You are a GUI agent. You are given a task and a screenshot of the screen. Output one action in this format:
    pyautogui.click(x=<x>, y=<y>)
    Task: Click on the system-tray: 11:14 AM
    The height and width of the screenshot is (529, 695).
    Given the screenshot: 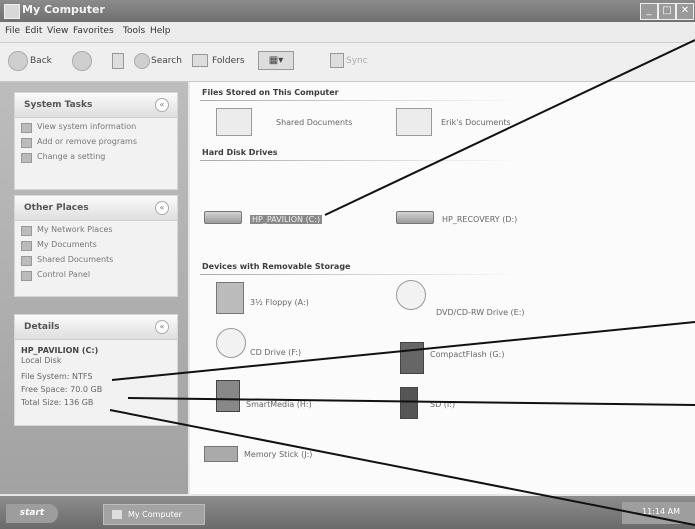 What is the action you would take?
    pyautogui.click(x=658, y=513)
    